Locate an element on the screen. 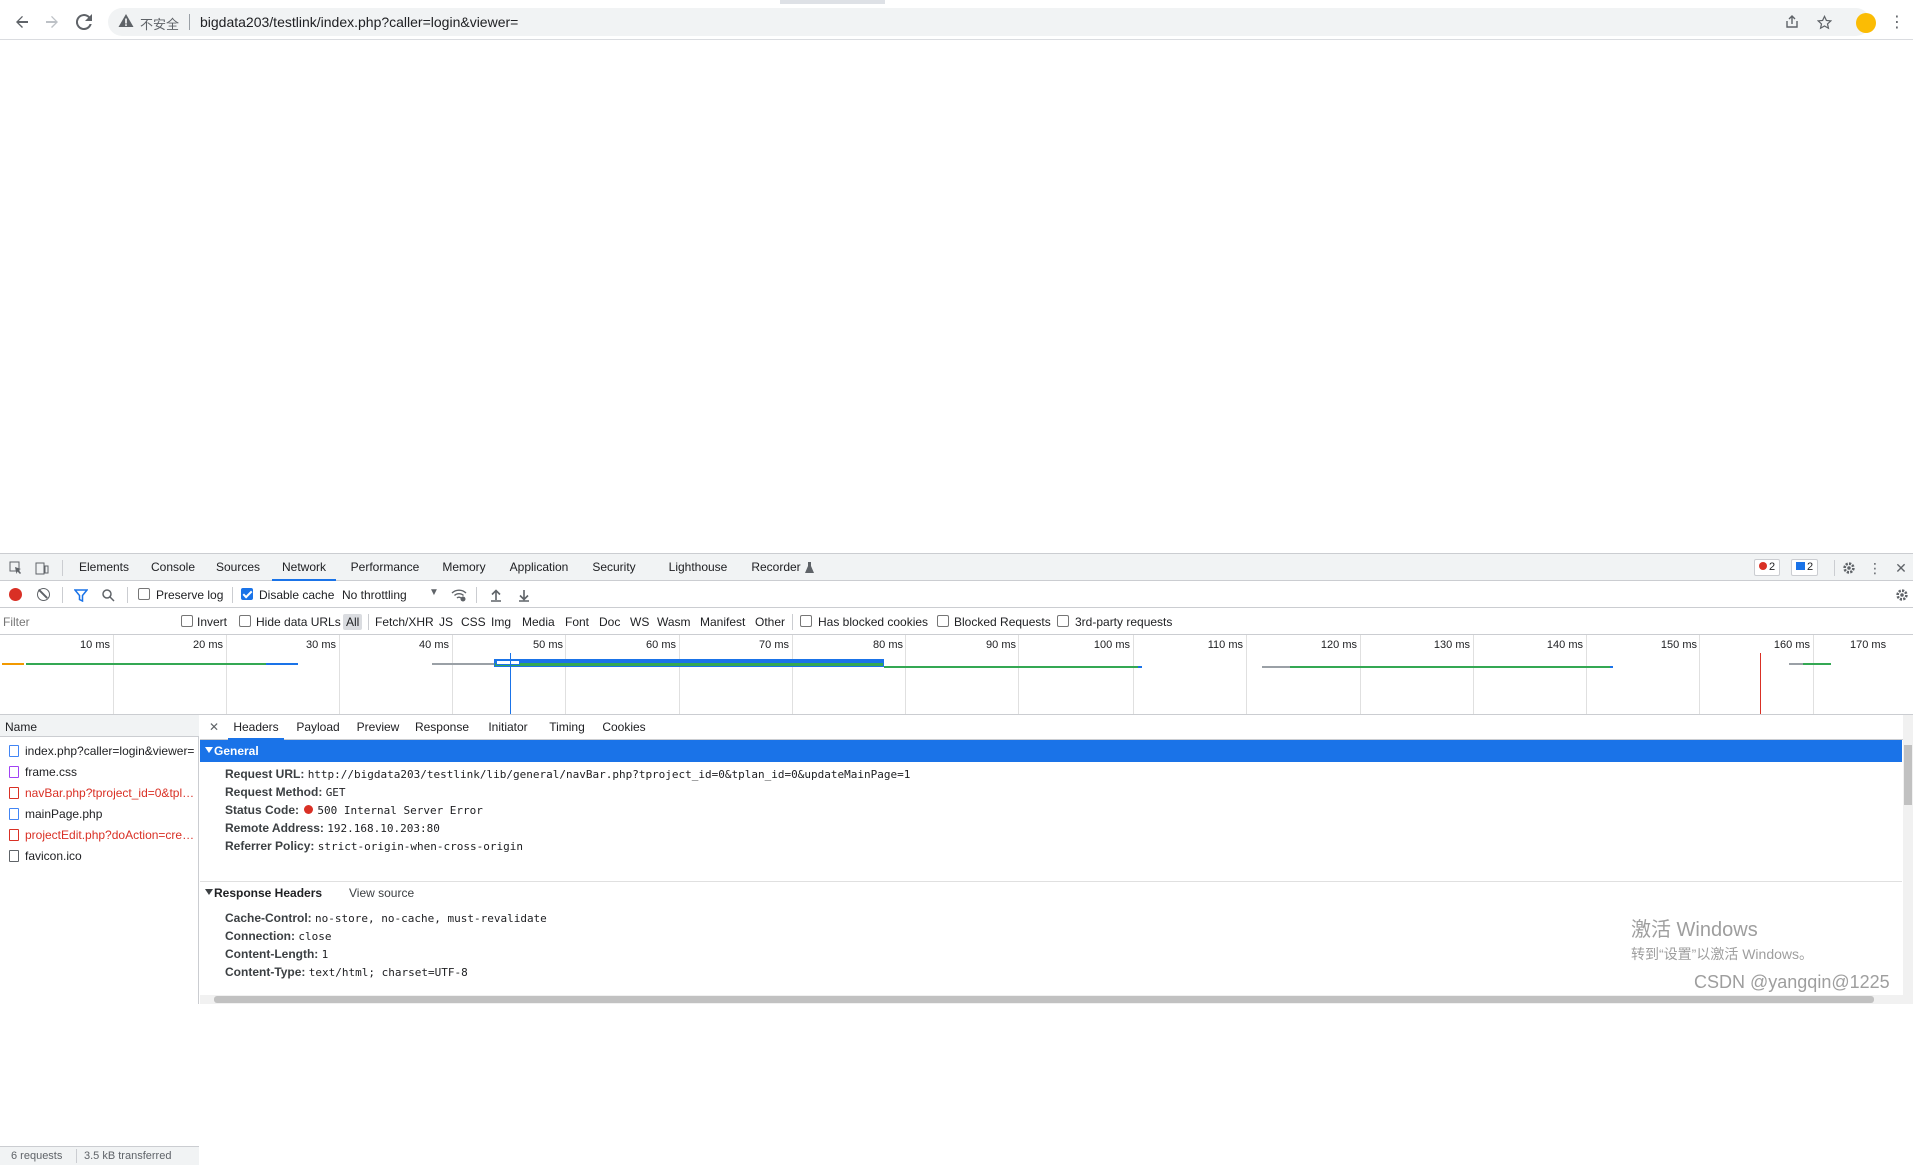 Image resolution: width=1913 pixels, height=1165 pixels. tab-payload: Payload is located at coordinates (318, 727).